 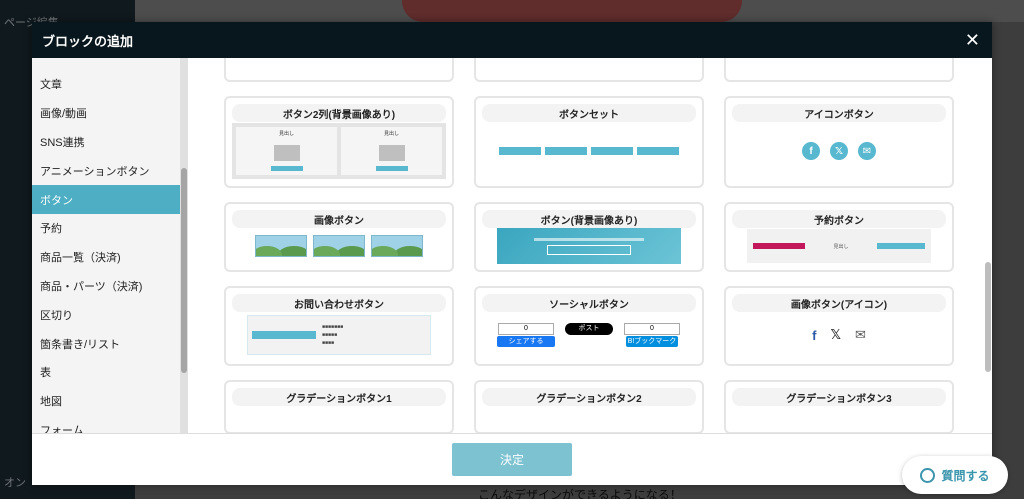 What do you see at coordinates (110, 228) in the screenshot?
I see `sidebar-item-reservation: 予約` at bounding box center [110, 228].